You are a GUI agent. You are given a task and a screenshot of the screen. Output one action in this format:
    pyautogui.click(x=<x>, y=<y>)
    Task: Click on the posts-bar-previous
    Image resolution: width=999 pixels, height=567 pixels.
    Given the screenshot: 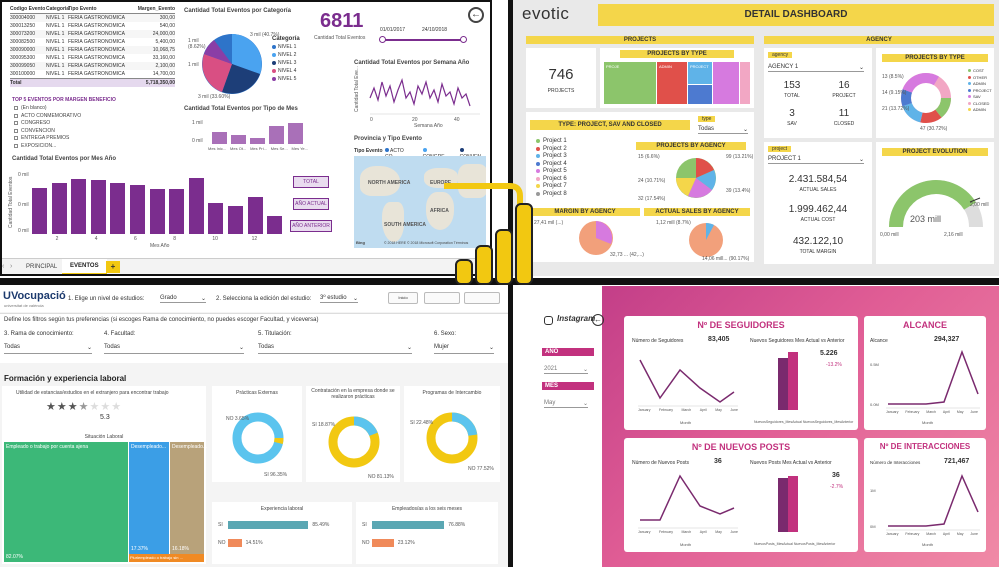 What is the action you would take?
    pyautogui.click(x=793, y=504)
    